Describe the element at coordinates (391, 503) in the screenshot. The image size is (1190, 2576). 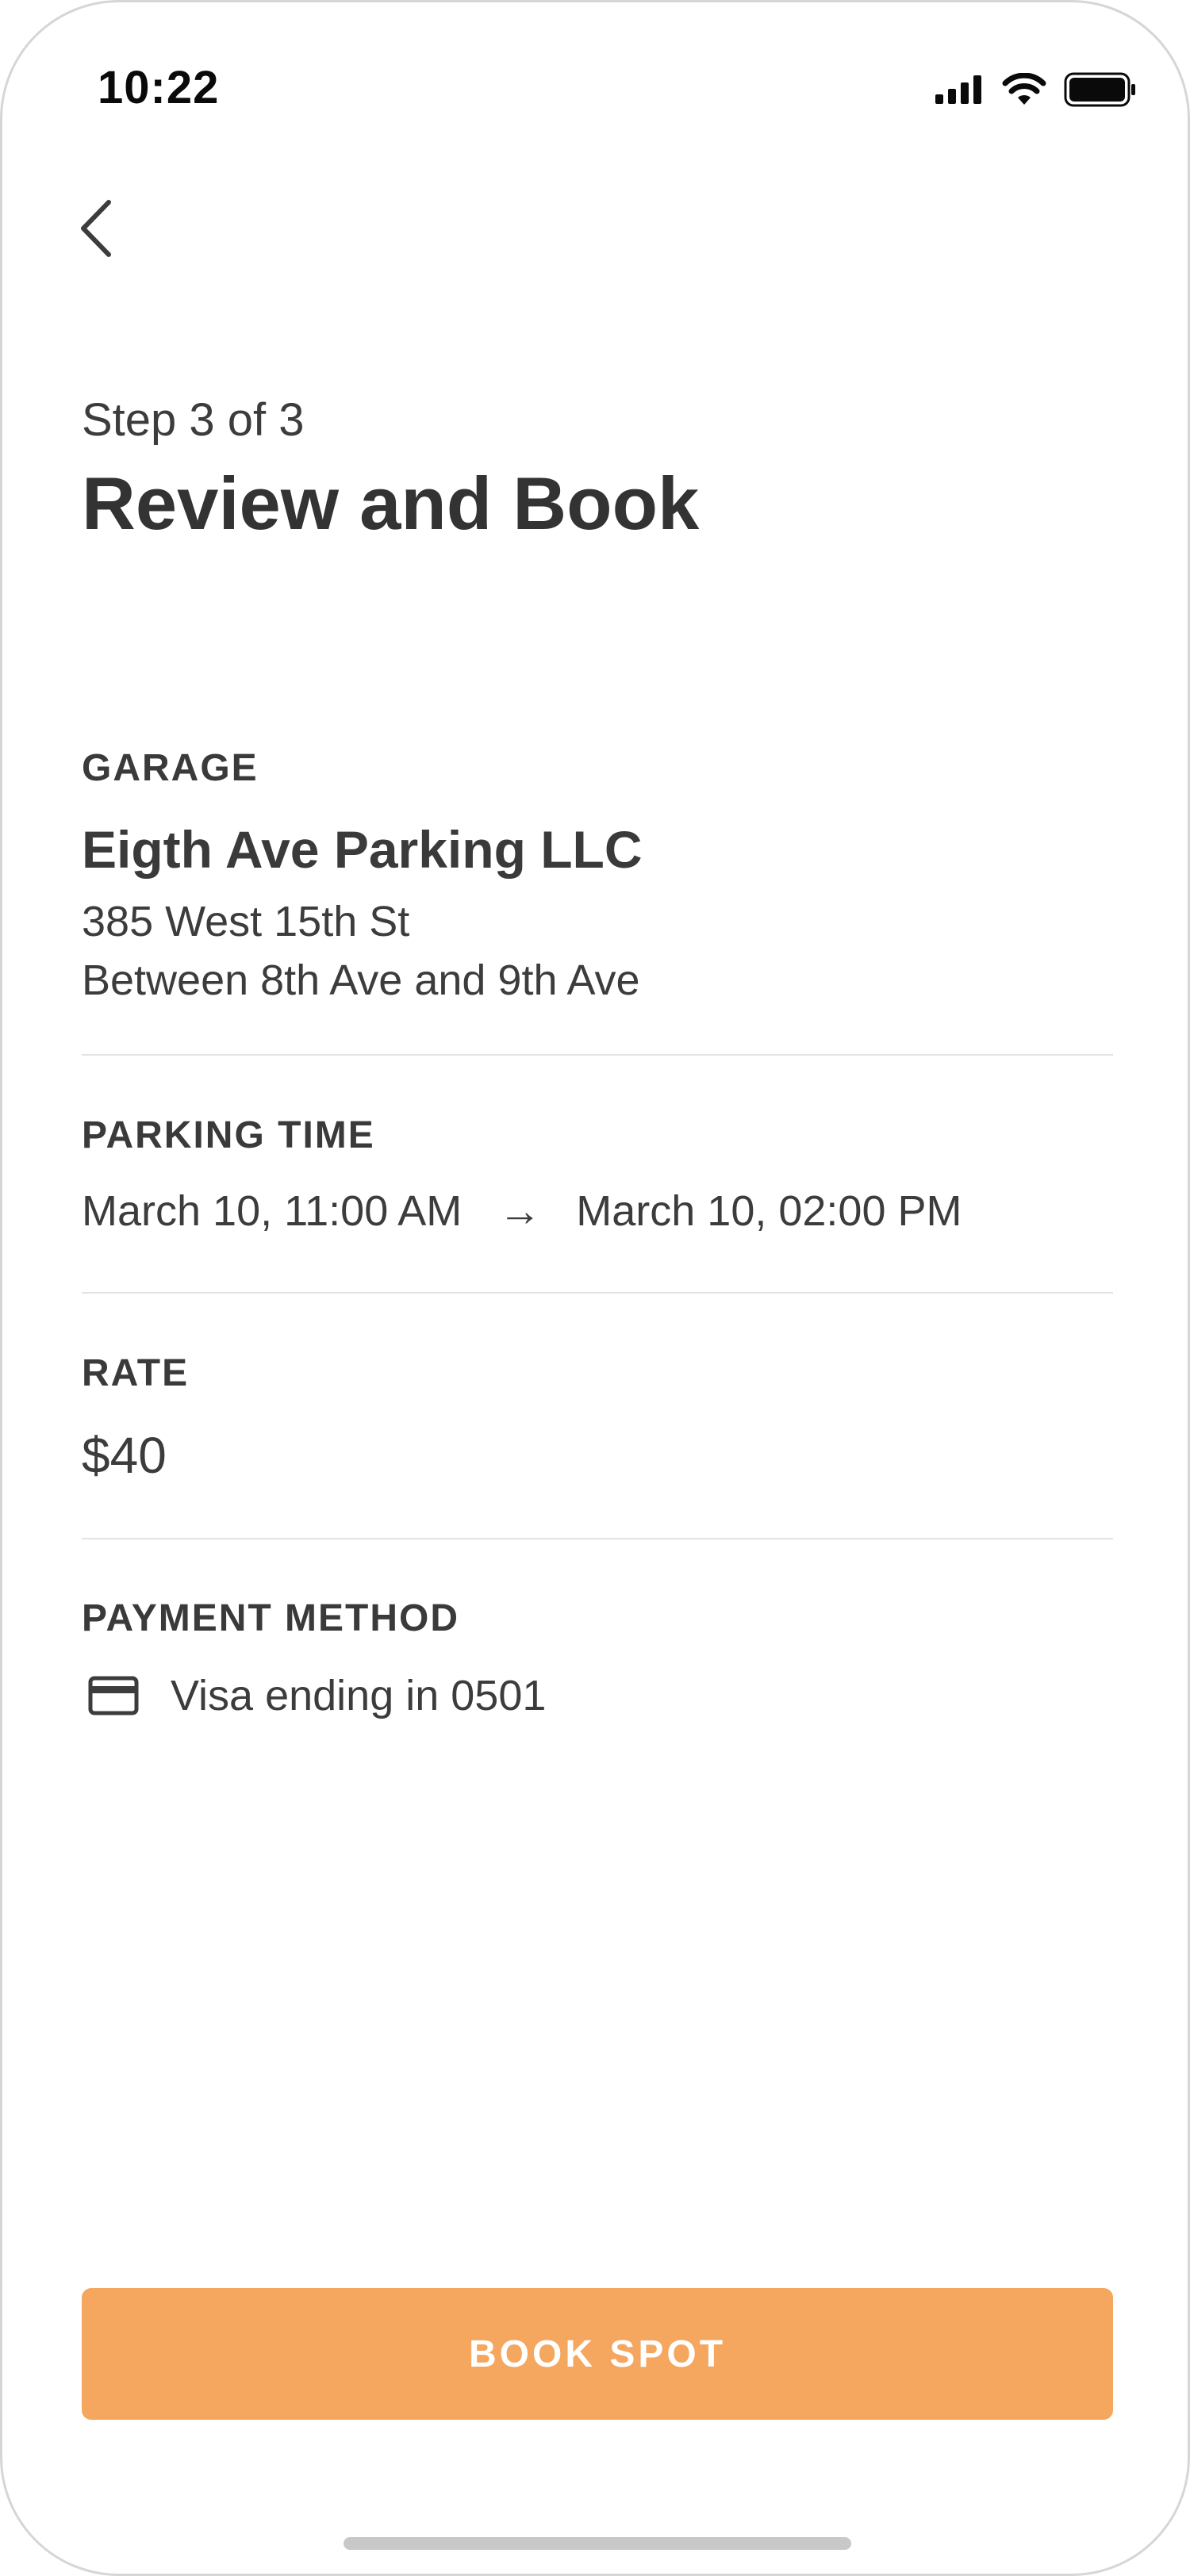
I see `page-title: Review and Book` at that location.